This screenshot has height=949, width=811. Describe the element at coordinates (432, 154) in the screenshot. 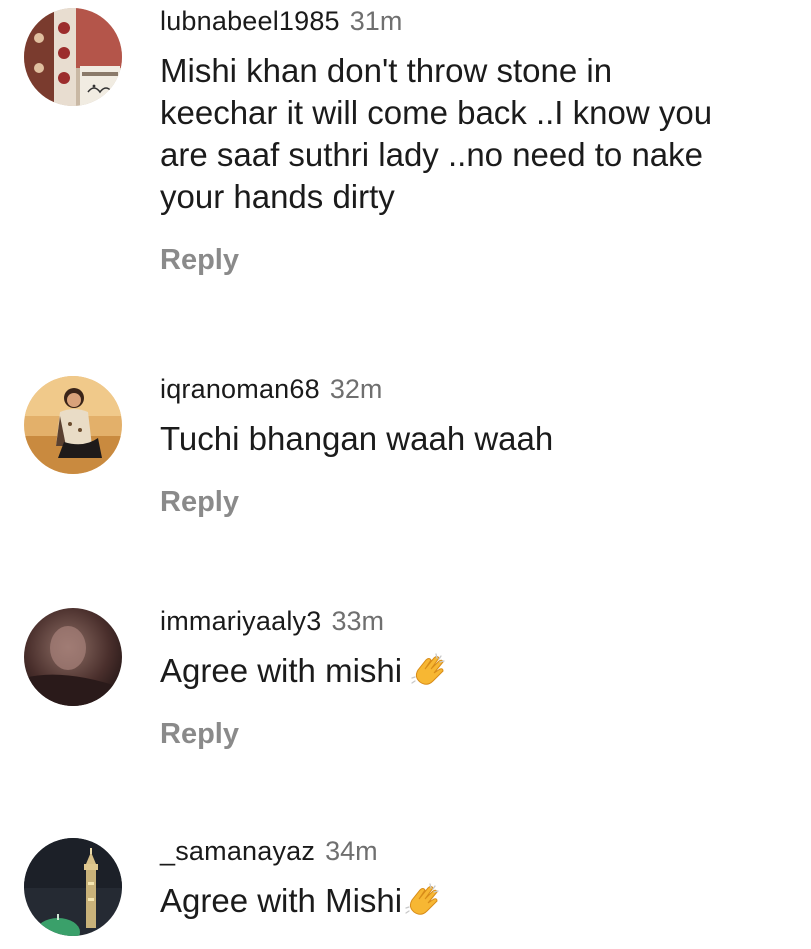

I see `comment-text-line: are saaf suthri lady ..no need to nake` at that location.